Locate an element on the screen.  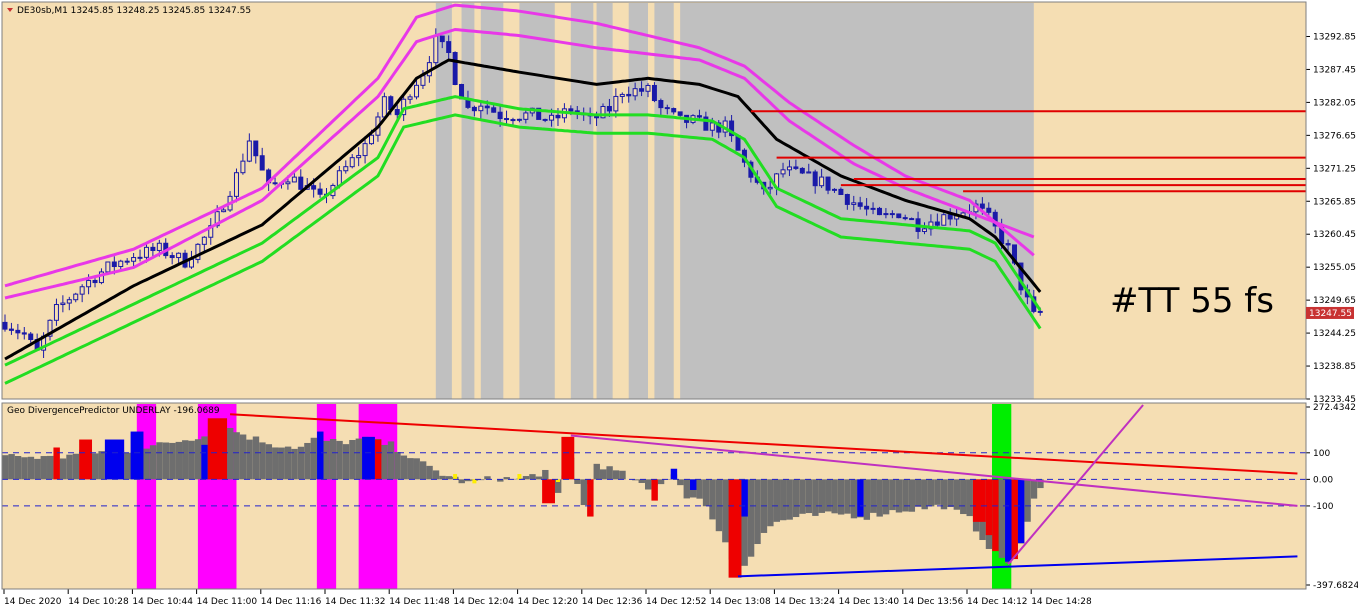
price-tick-label: 13282.05 is located at coordinates (1334, 103).